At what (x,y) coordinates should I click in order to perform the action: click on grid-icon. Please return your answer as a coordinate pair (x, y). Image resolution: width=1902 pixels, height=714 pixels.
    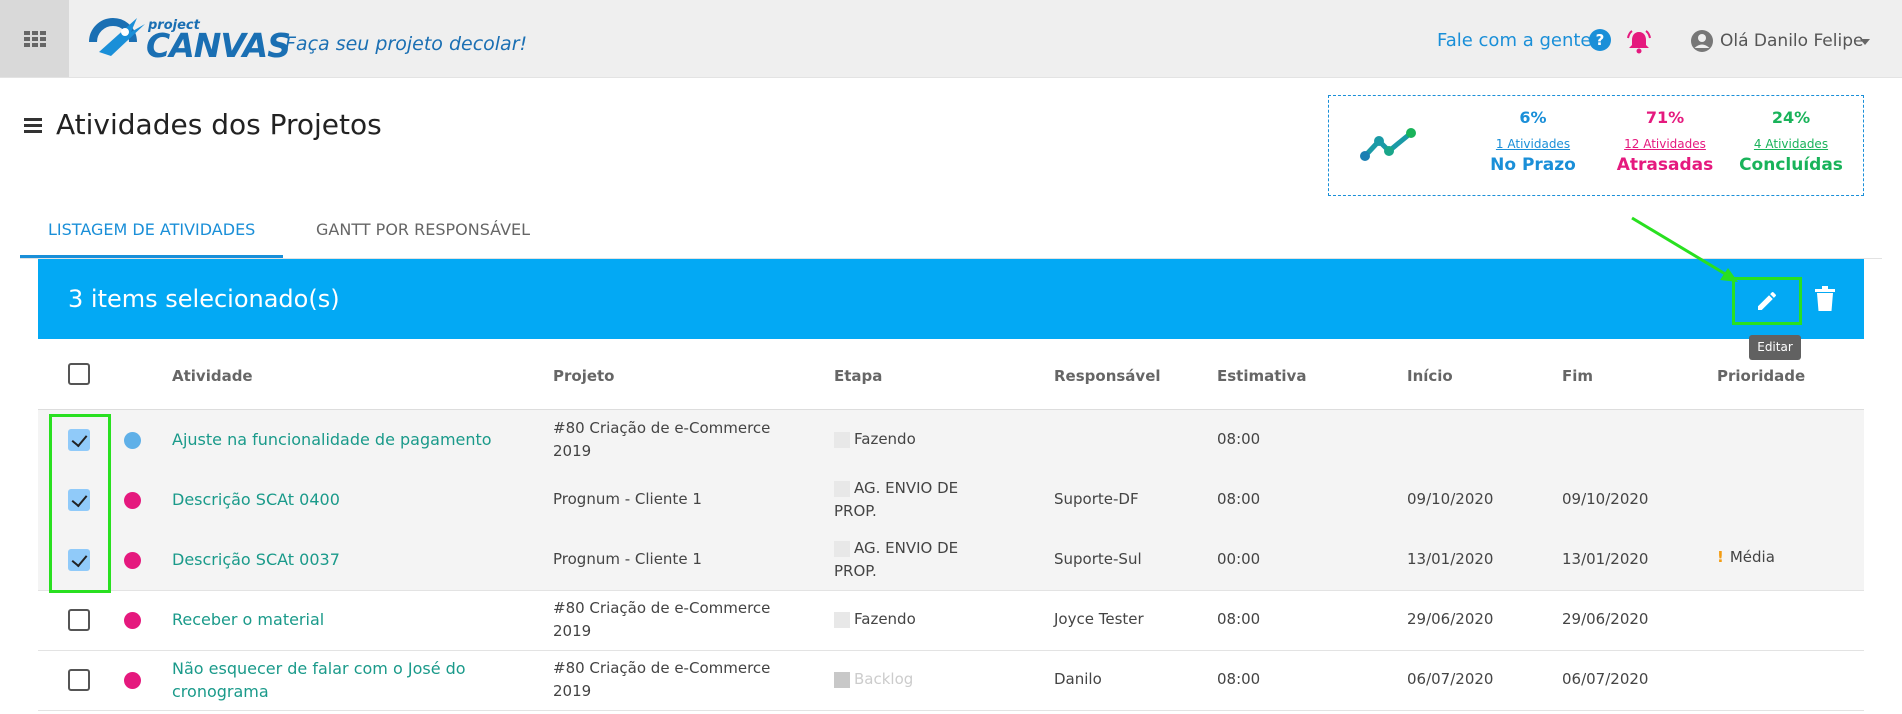
    Looking at the image, I should click on (34, 38).